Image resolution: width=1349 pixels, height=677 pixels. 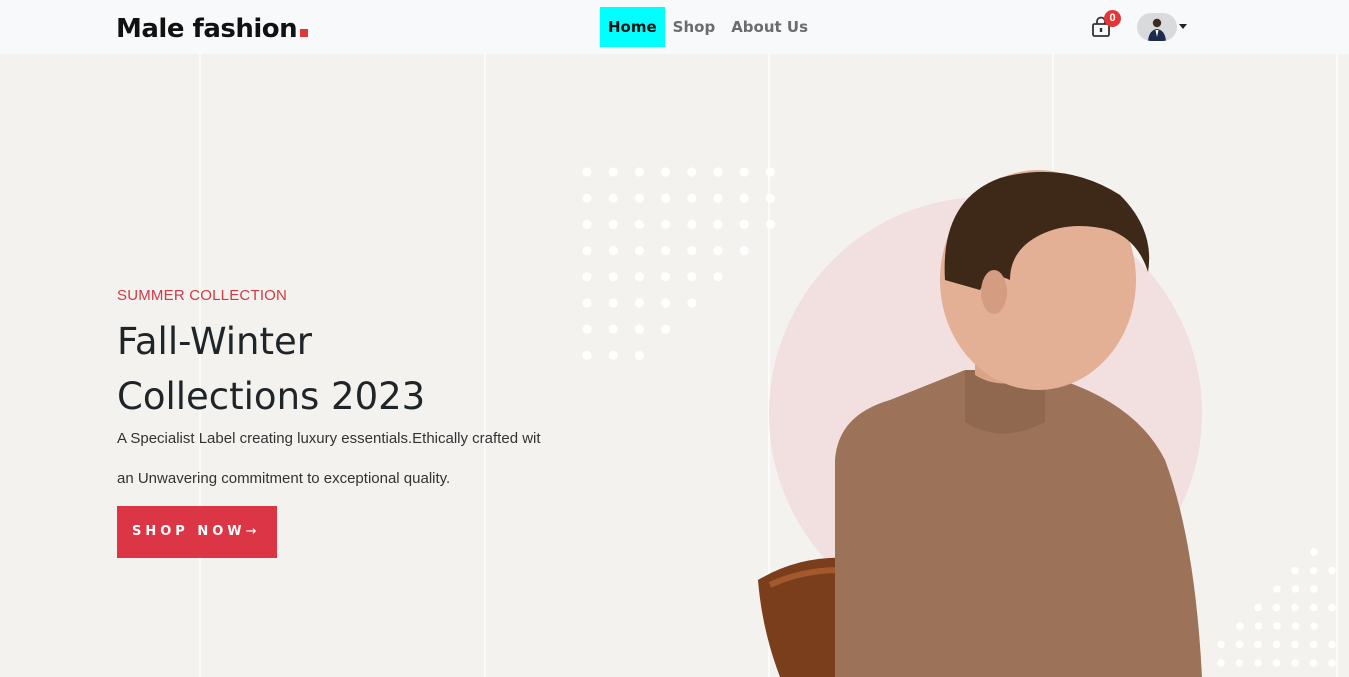 I want to click on caret-down-icon, so click(x=1183, y=26).